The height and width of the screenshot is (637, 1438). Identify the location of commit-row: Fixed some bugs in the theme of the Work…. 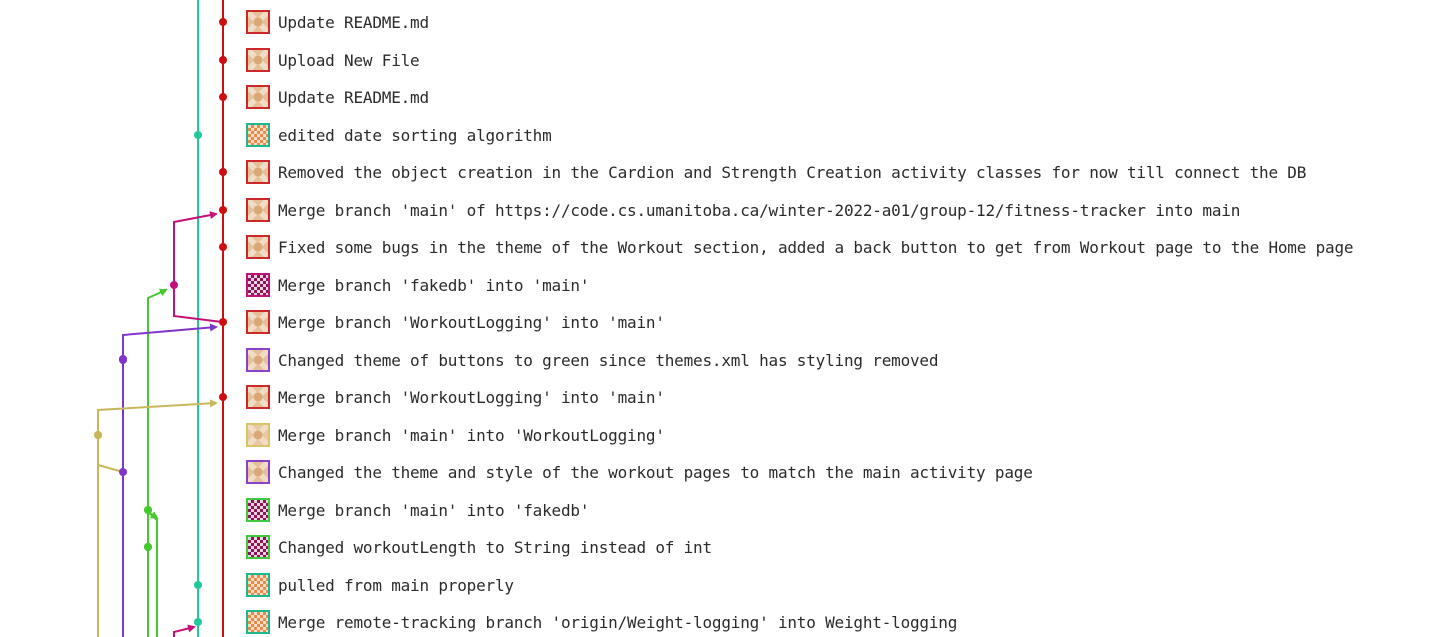
(800, 247).